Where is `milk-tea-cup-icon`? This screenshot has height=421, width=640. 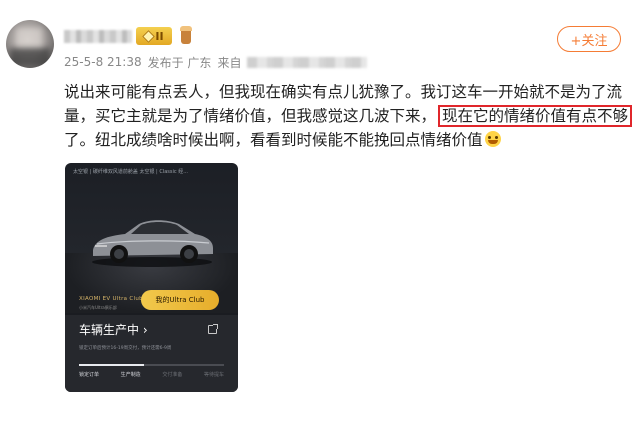 milk-tea-cup-icon is located at coordinates (186, 35).